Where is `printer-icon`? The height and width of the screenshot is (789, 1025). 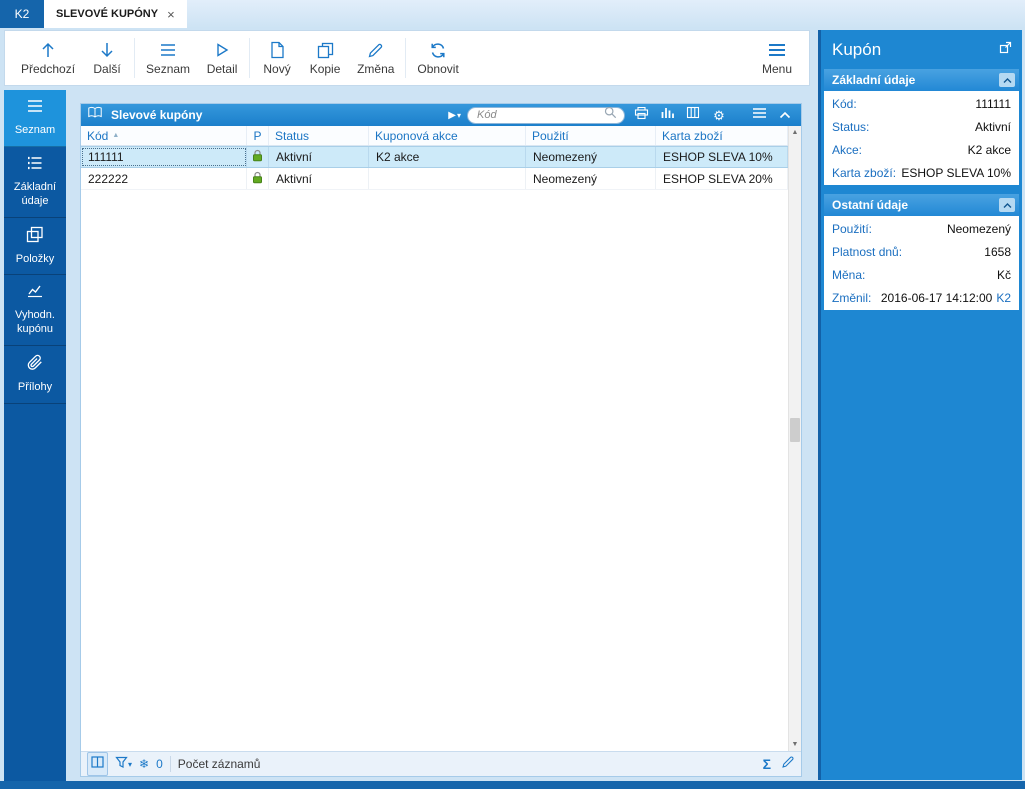
printer-icon is located at coordinates (641, 115).